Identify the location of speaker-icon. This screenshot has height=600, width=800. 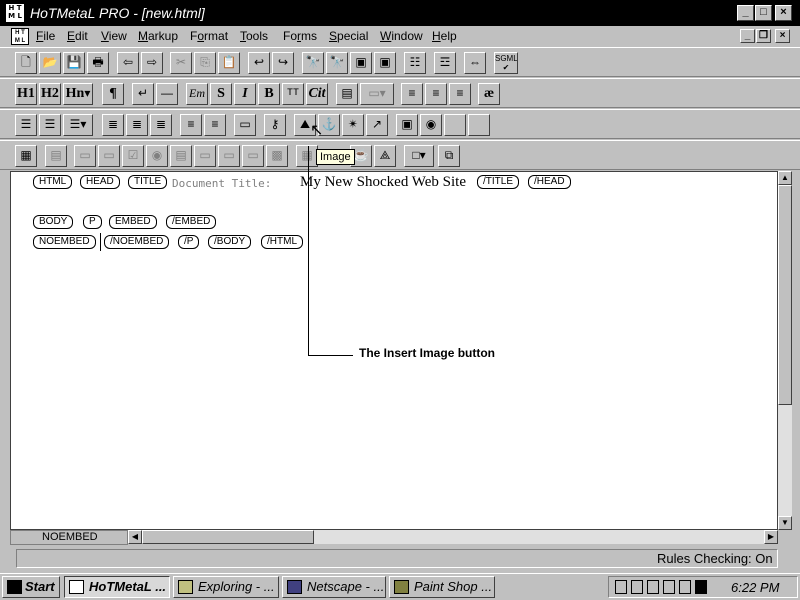
(637, 587).